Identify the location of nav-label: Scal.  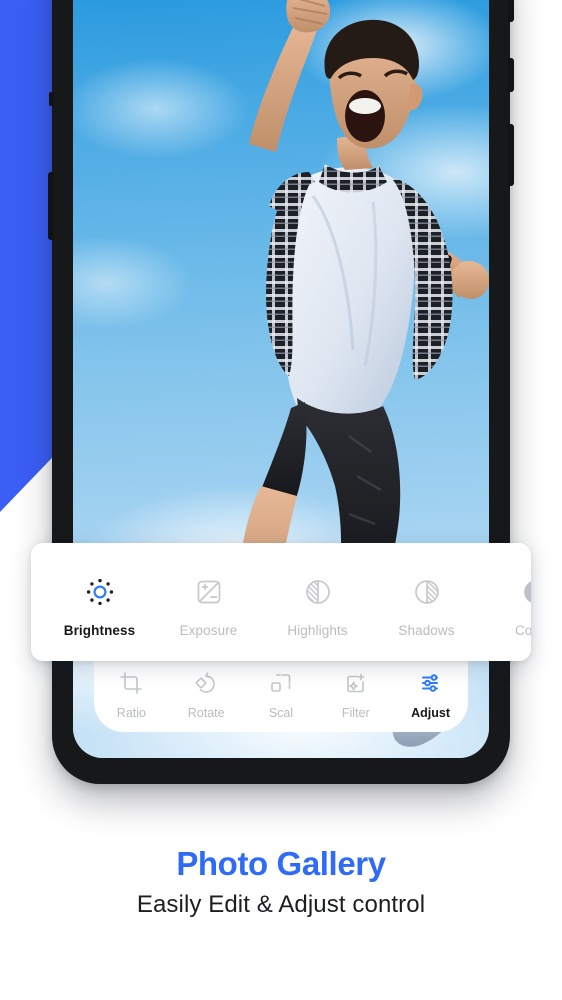
(281, 713).